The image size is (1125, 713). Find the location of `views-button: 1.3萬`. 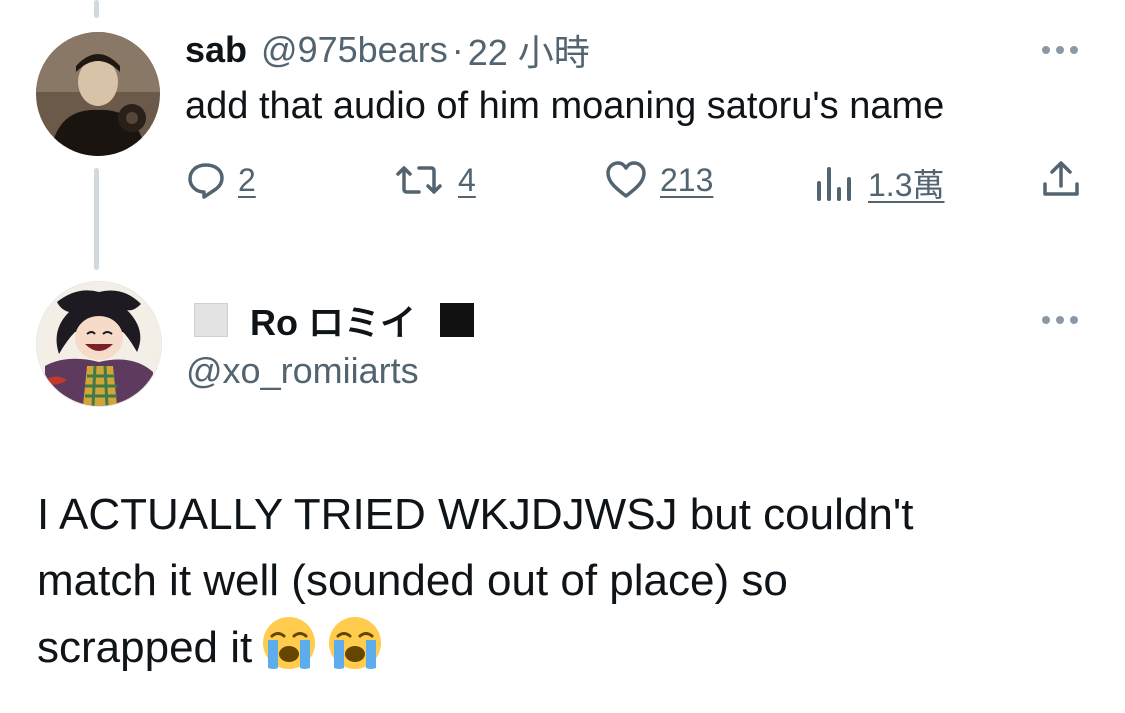

views-button: 1.3萬 is located at coordinates (879, 183).